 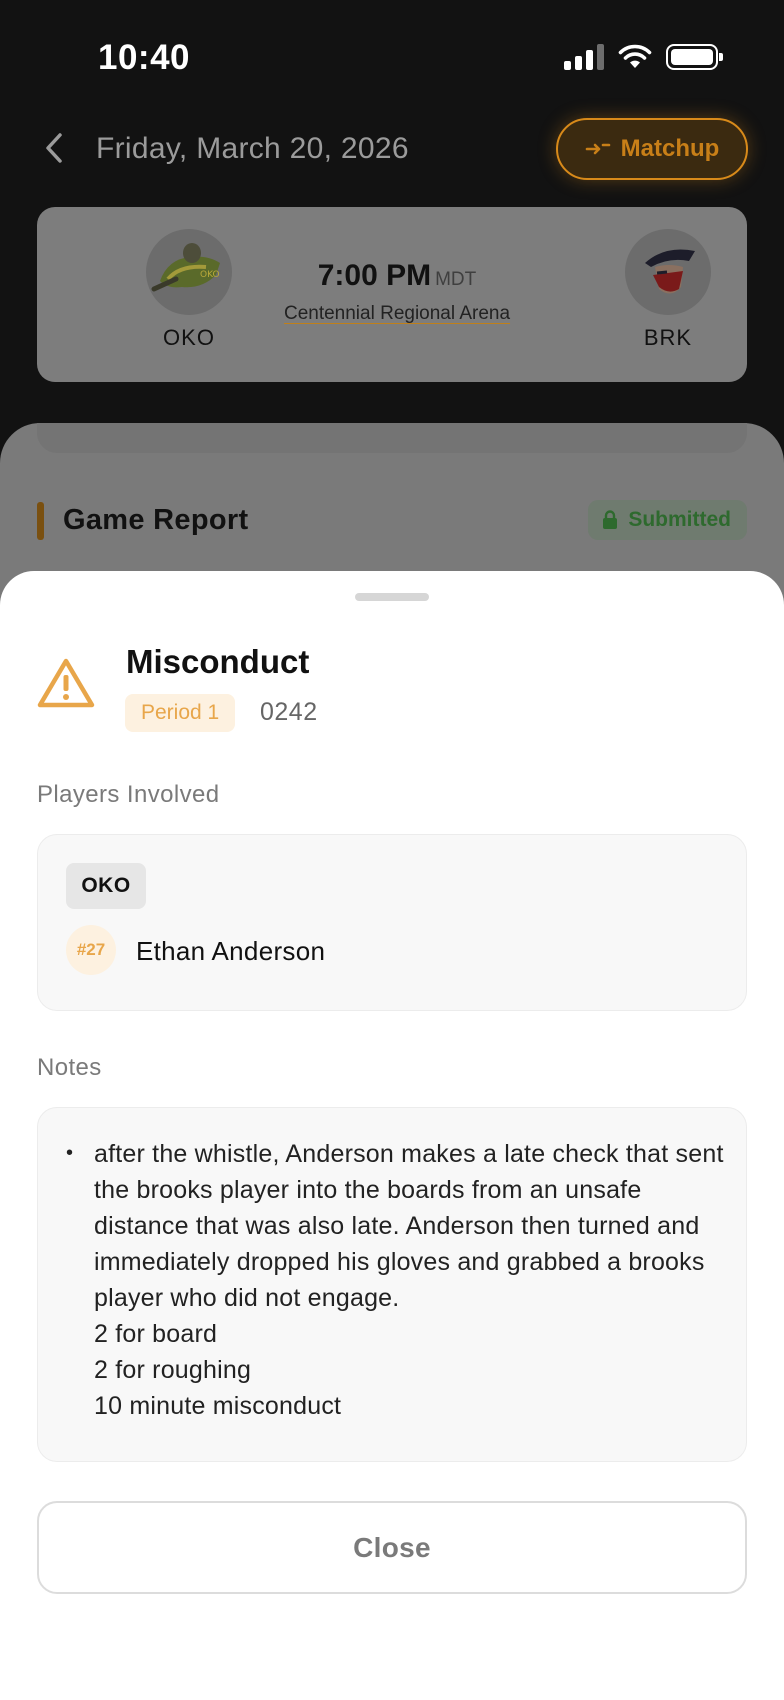 I want to click on game-info: 7:00 PM MDT Centennial Regional Arena, so click(x=397, y=292).